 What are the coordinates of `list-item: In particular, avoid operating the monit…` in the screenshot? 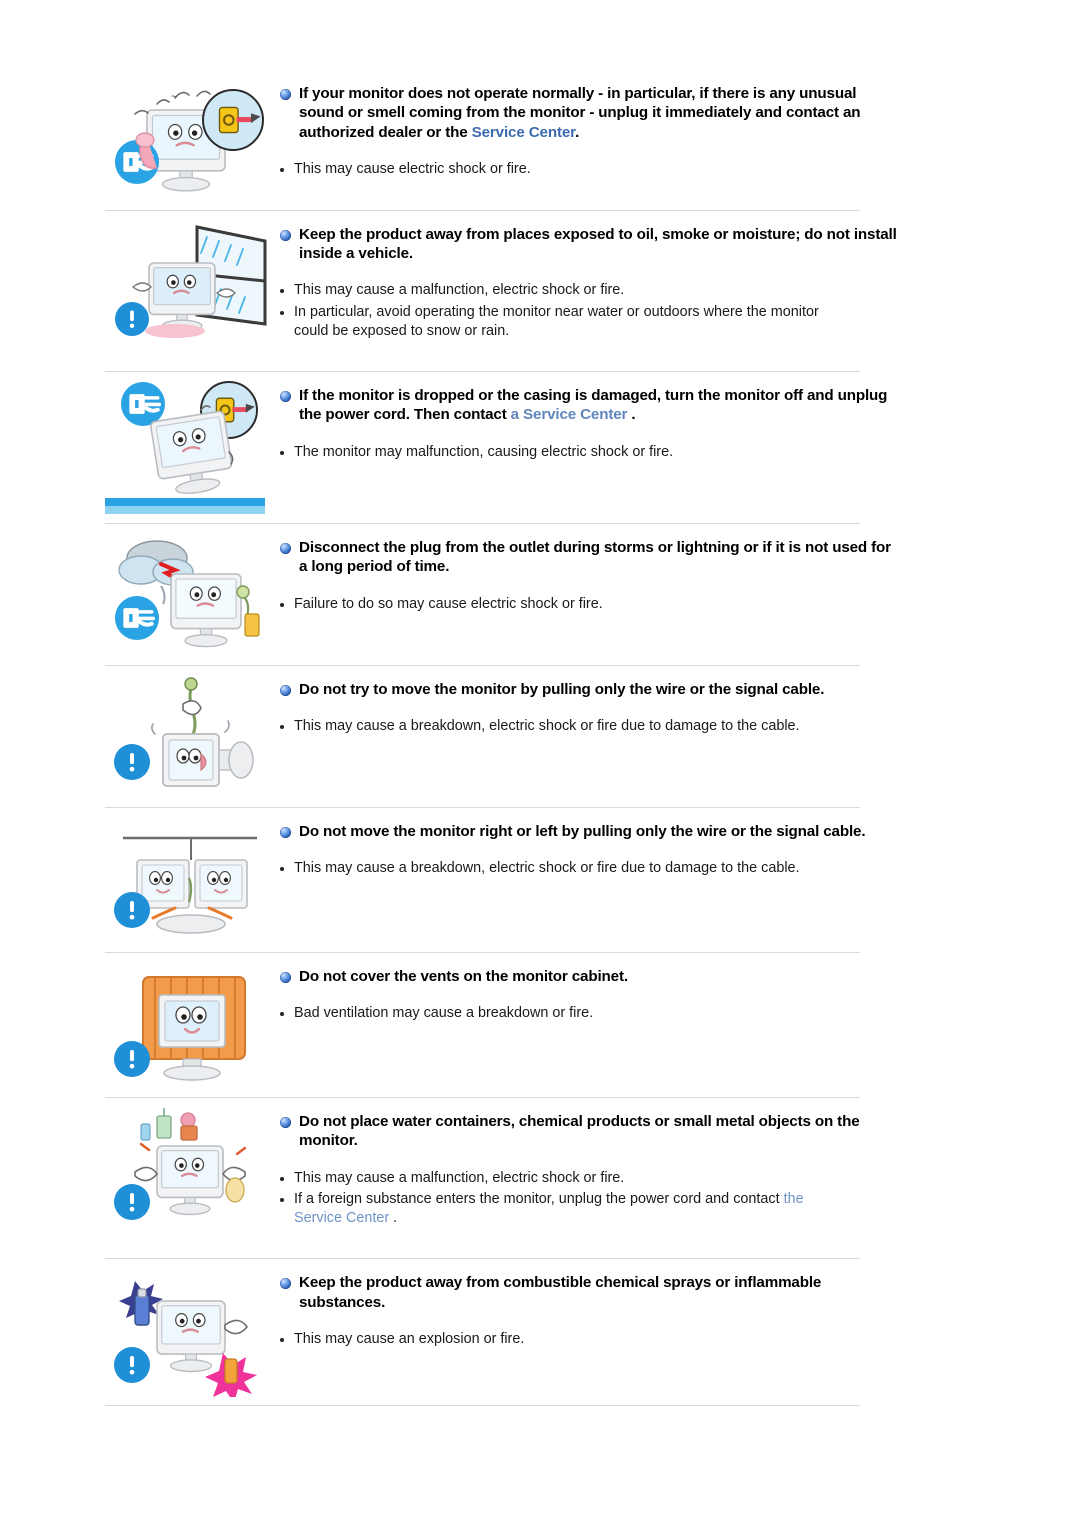 It's located at (650, 322).